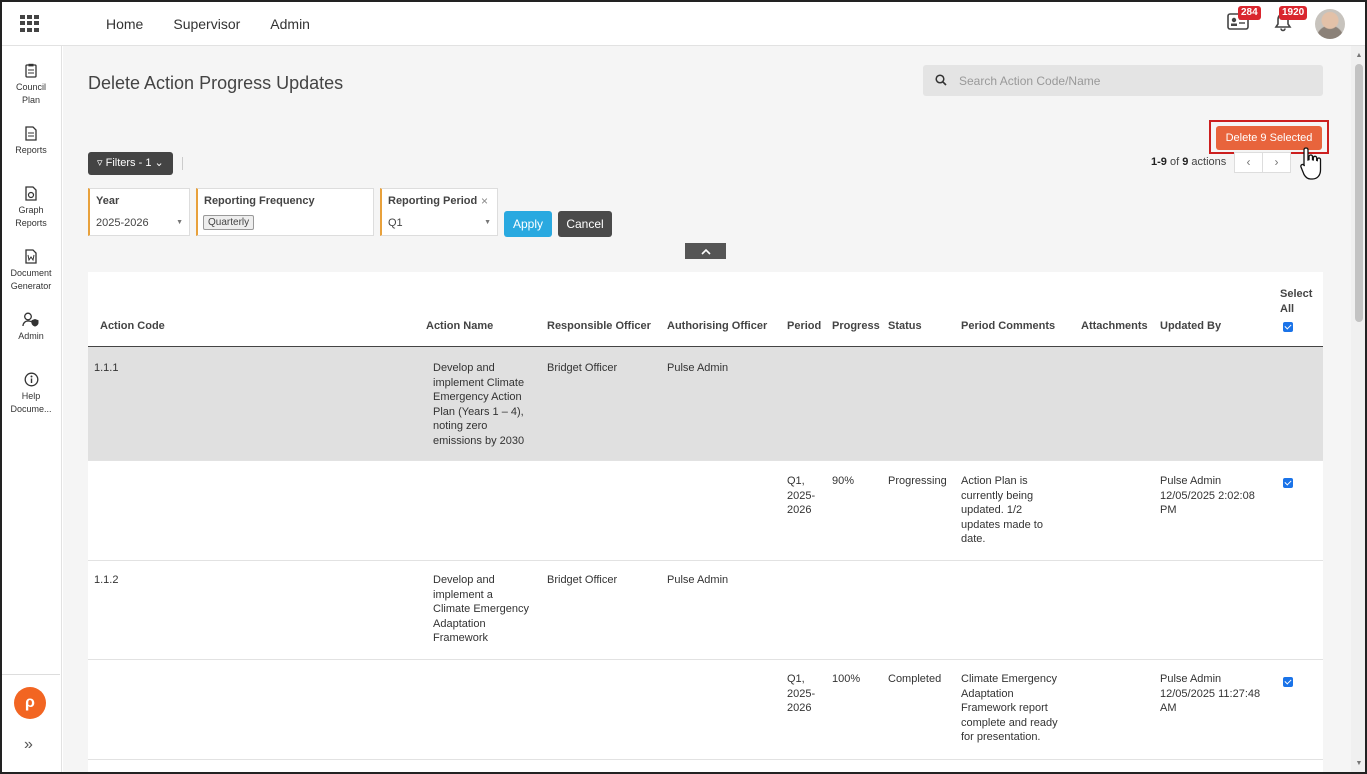  What do you see at coordinates (478, 411) in the screenshot?
I see `action-name-line: Plan (Years 1 – 4),` at bounding box center [478, 411].